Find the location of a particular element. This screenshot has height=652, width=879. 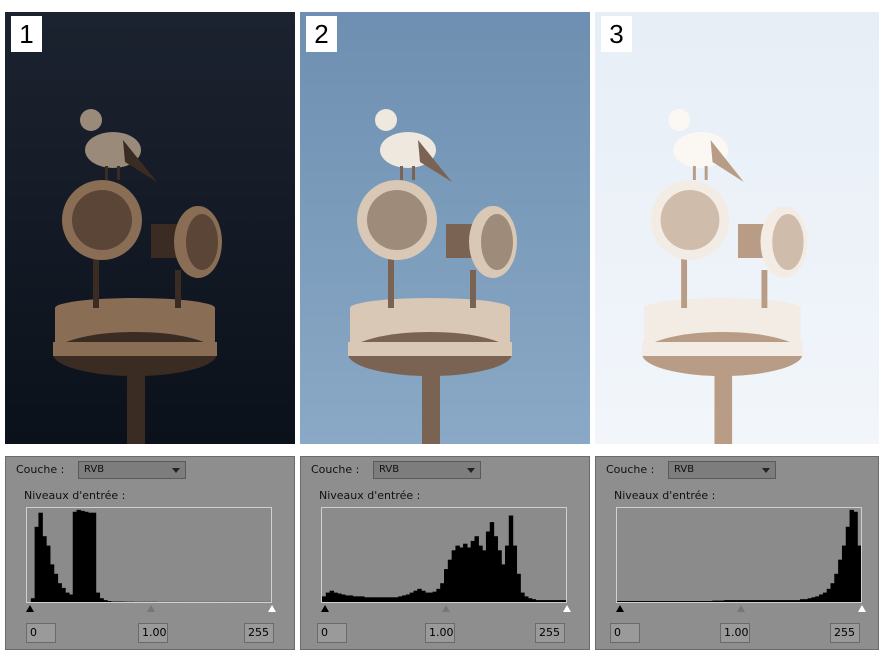

histogram-graphic is located at coordinates (150, 555).